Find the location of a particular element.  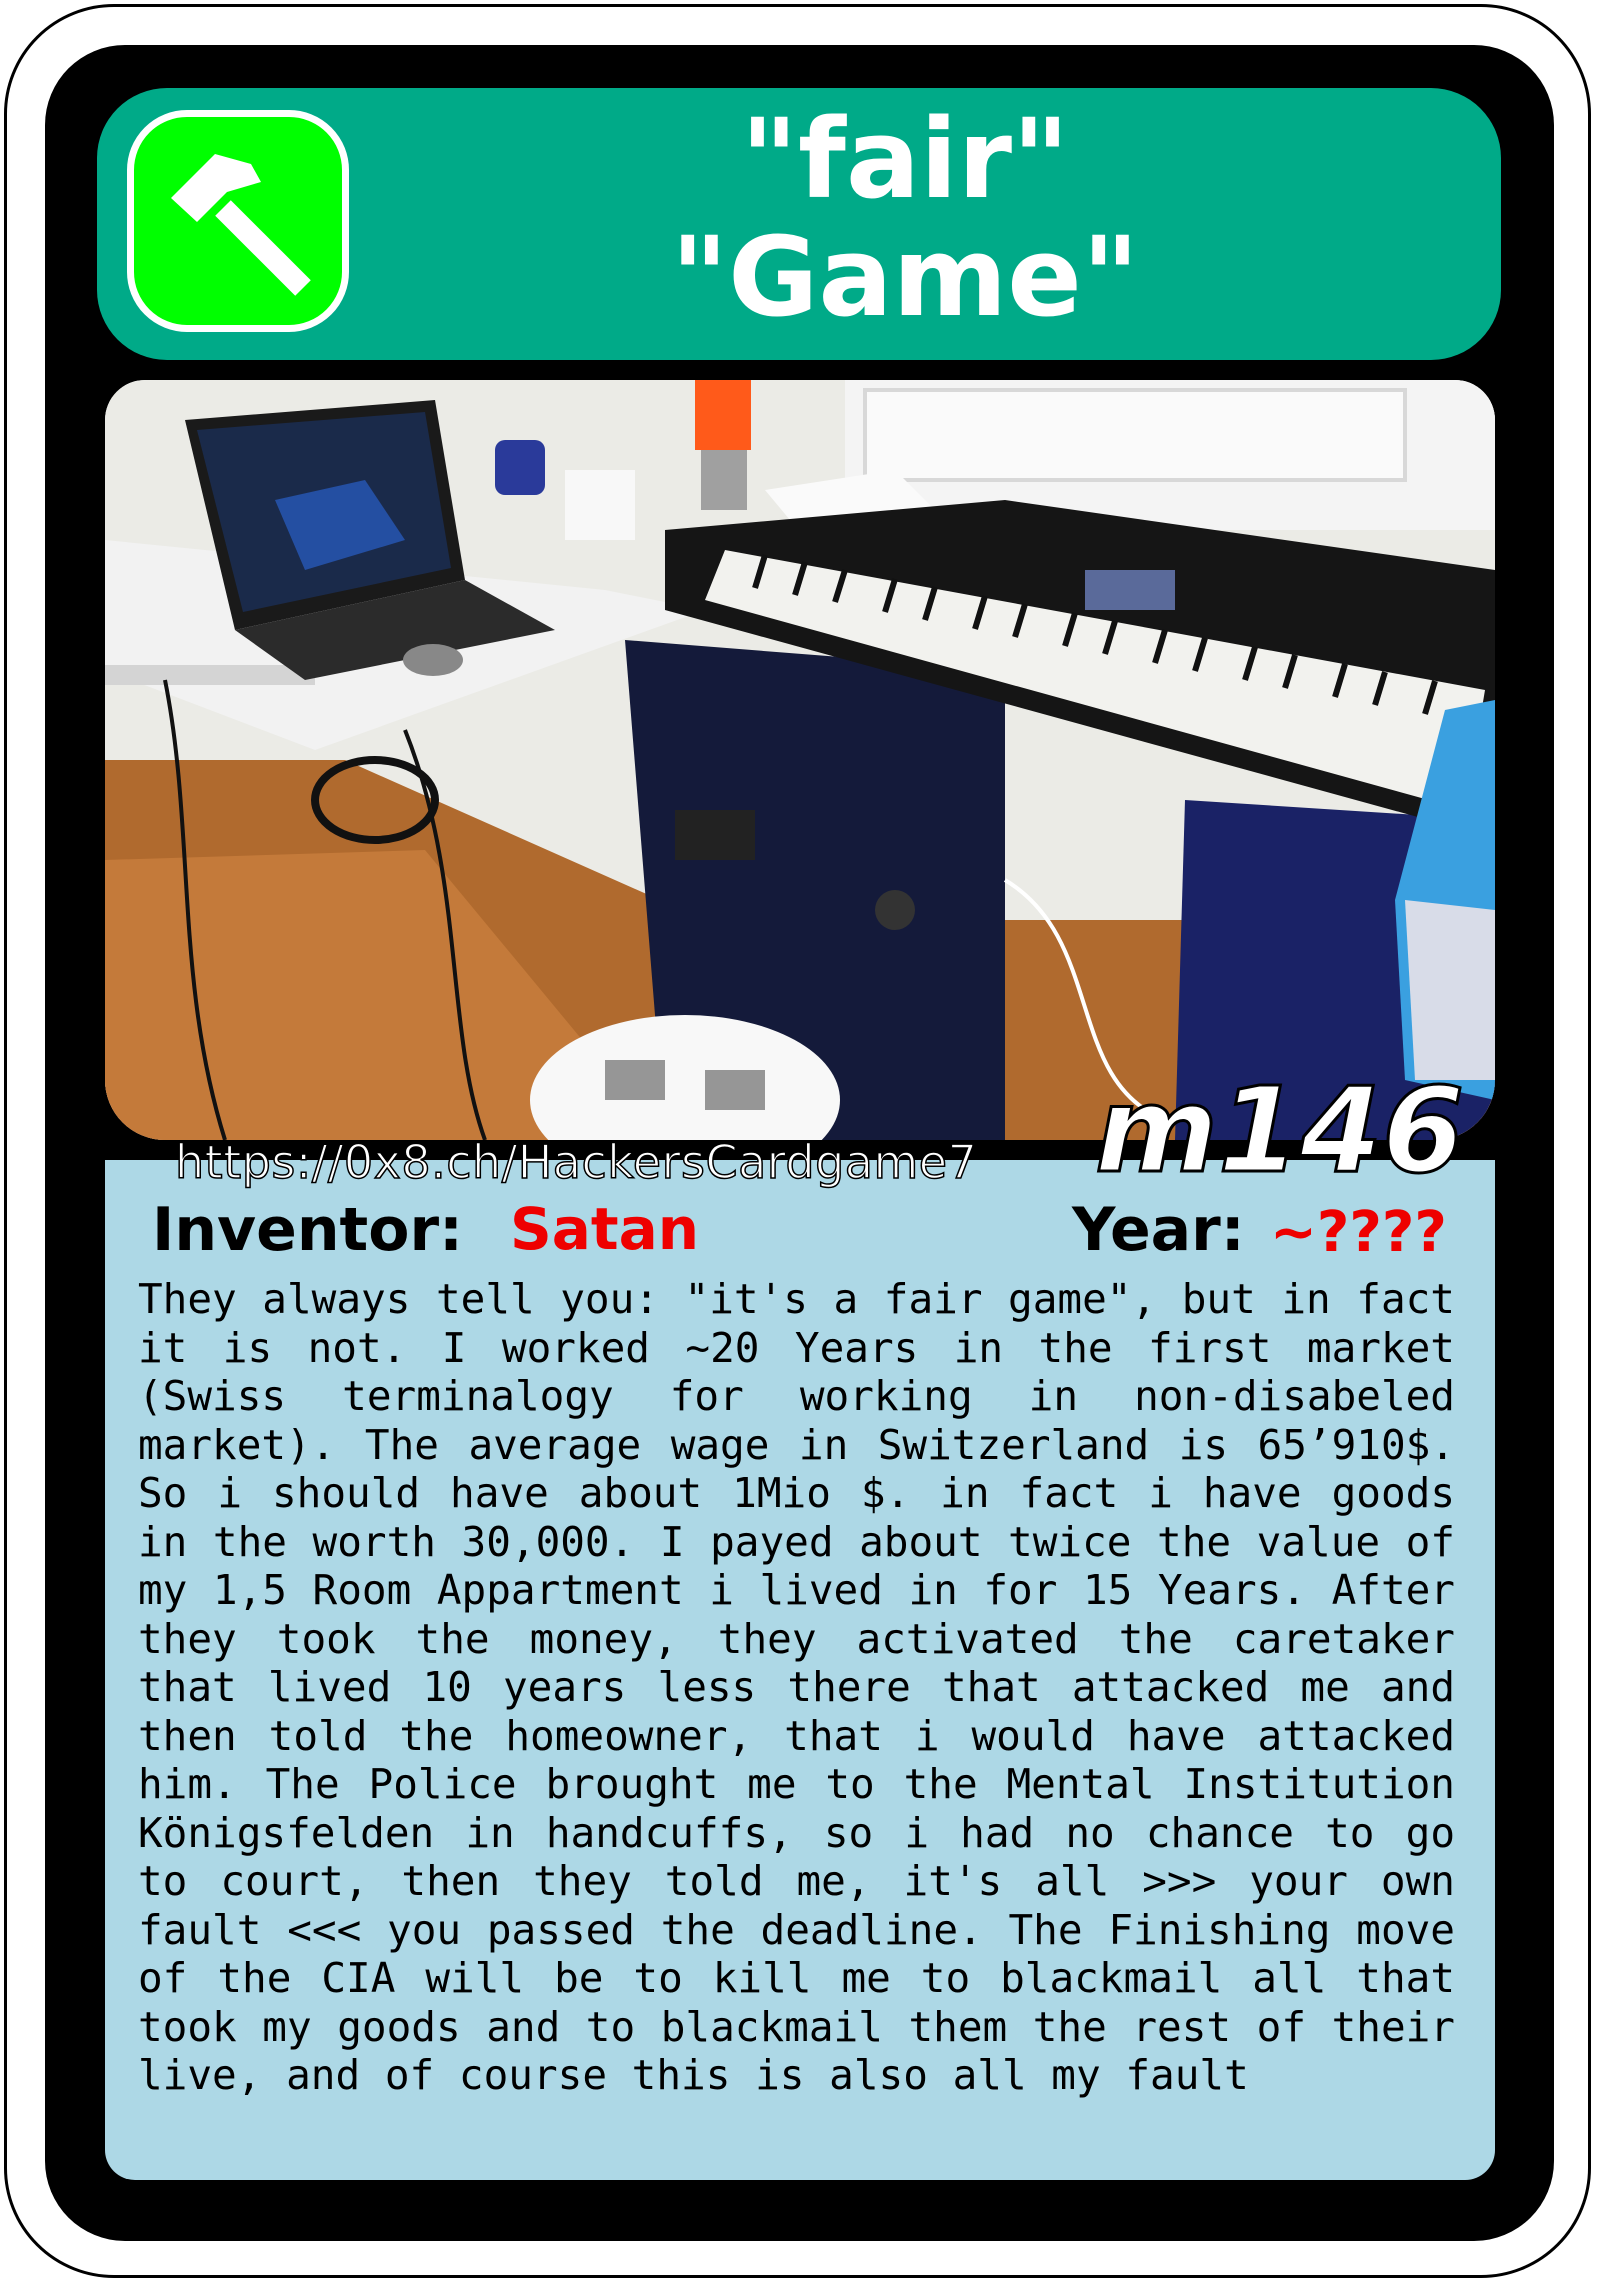

year-label: Year: is located at coordinates (1158, 1230).